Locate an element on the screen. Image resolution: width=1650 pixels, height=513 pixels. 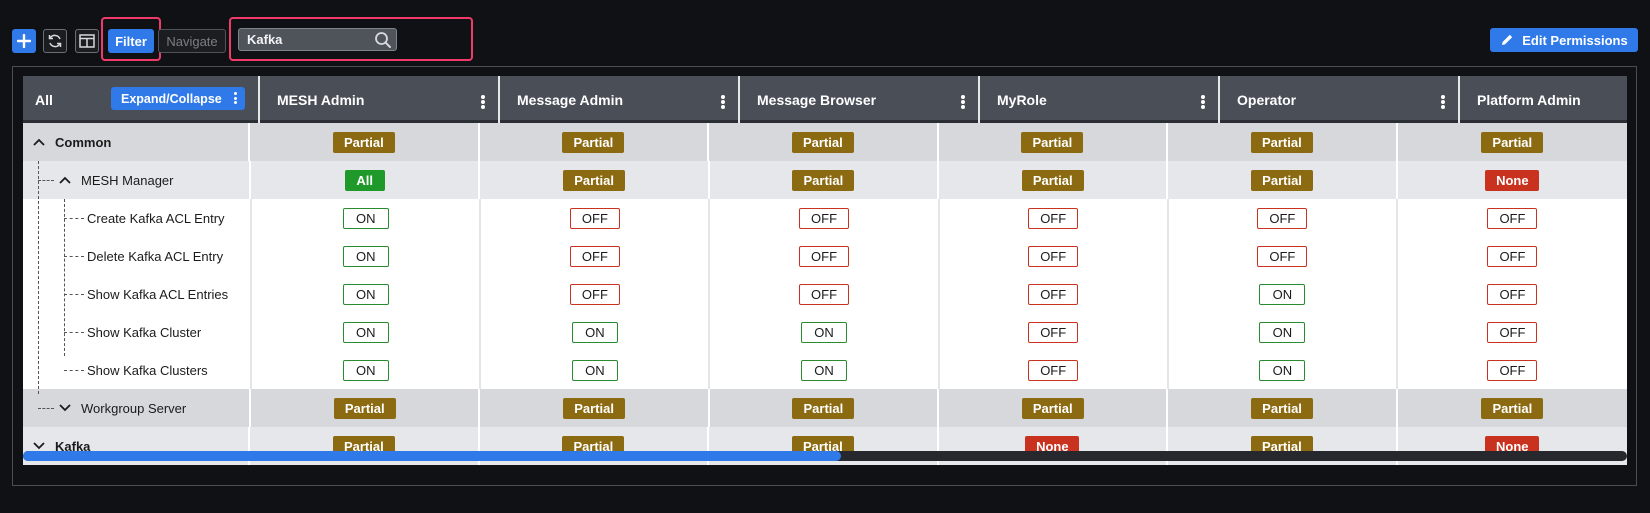
chevron-down-icon is located at coordinates (68, 408).